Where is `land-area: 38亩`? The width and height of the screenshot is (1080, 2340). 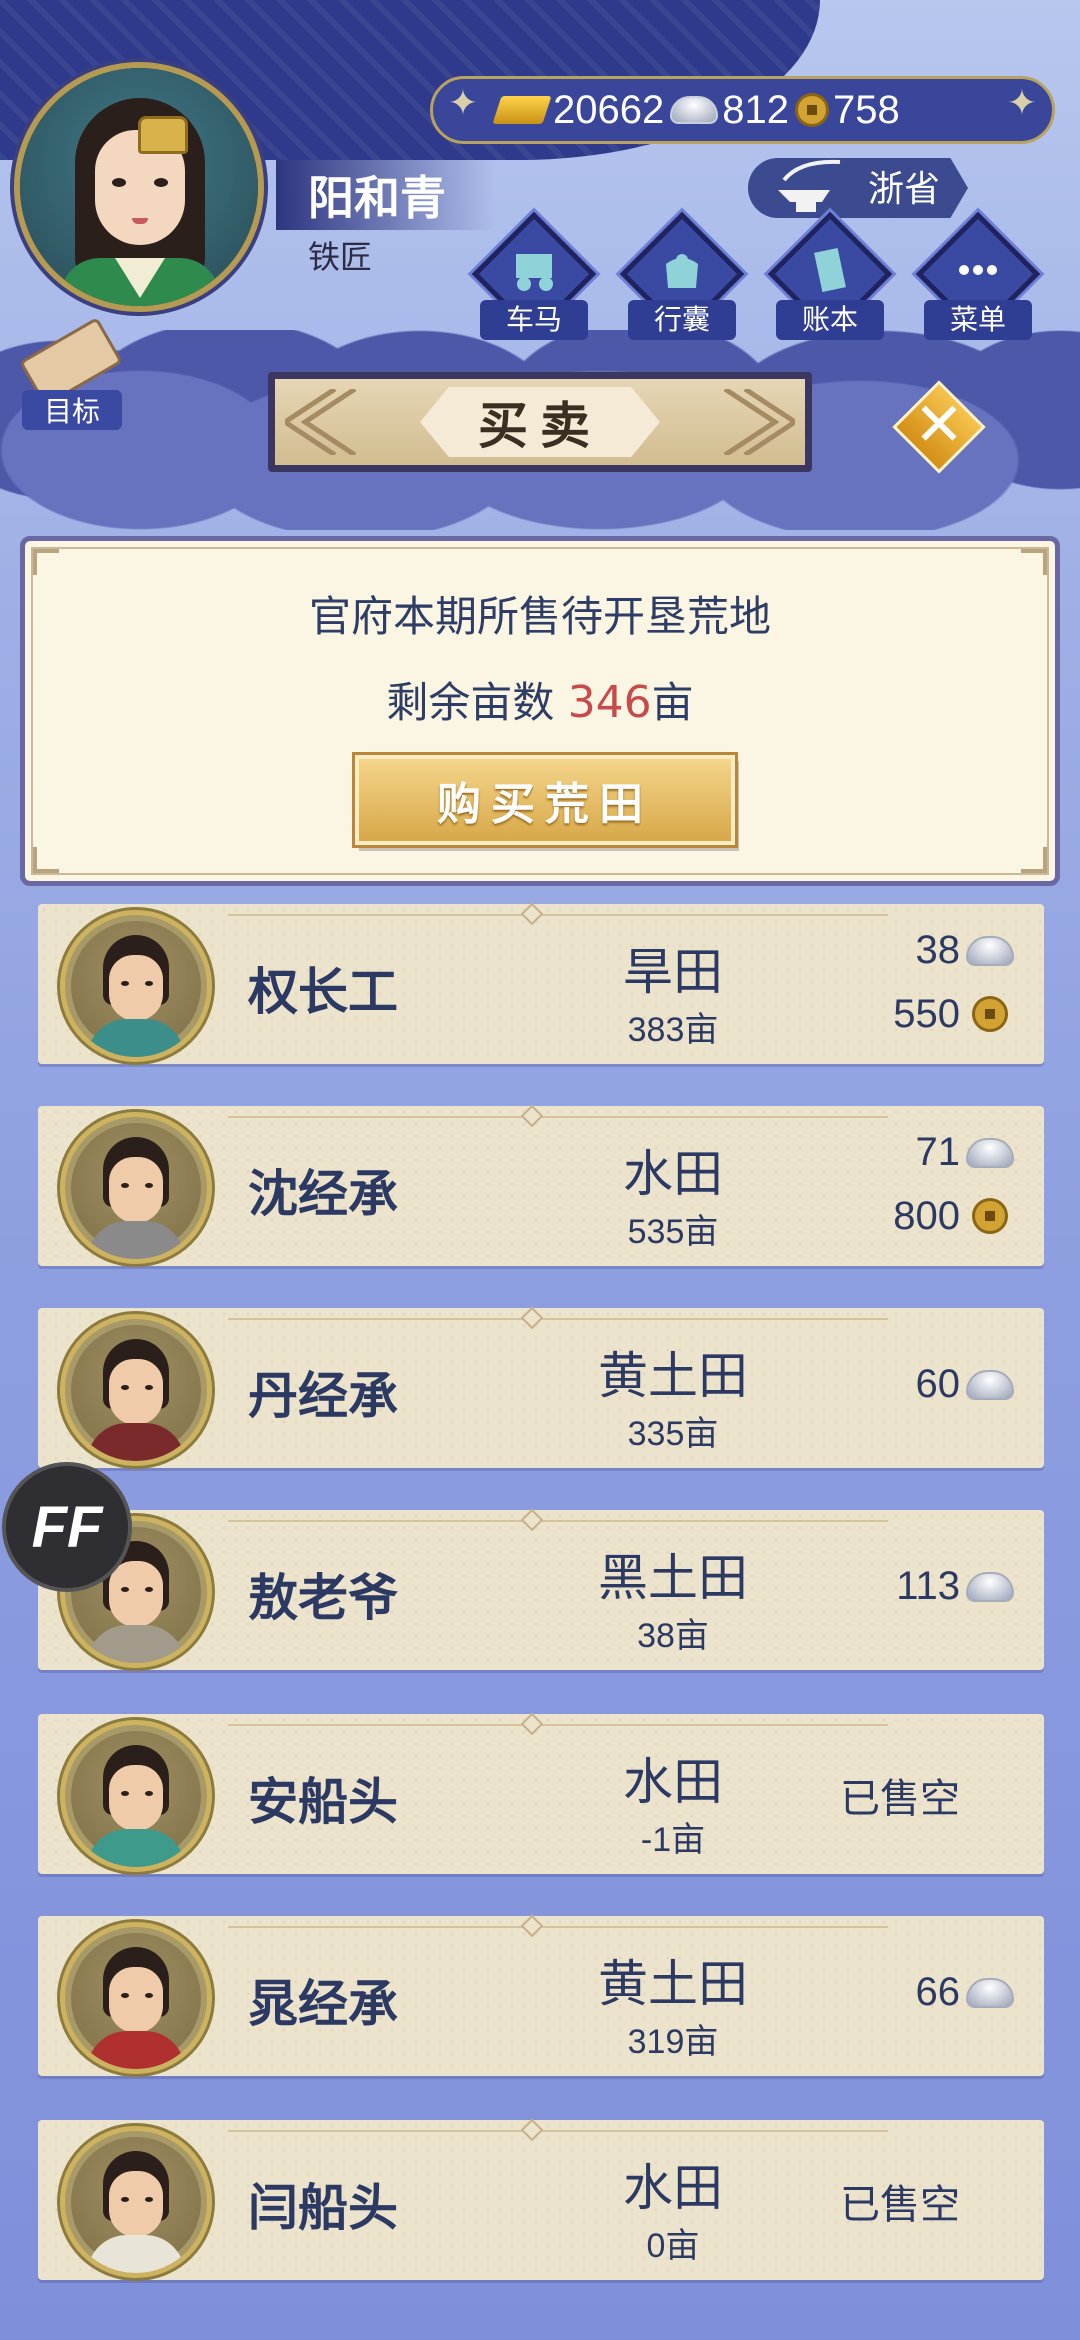
land-area: 38亩 is located at coordinates (673, 1636).